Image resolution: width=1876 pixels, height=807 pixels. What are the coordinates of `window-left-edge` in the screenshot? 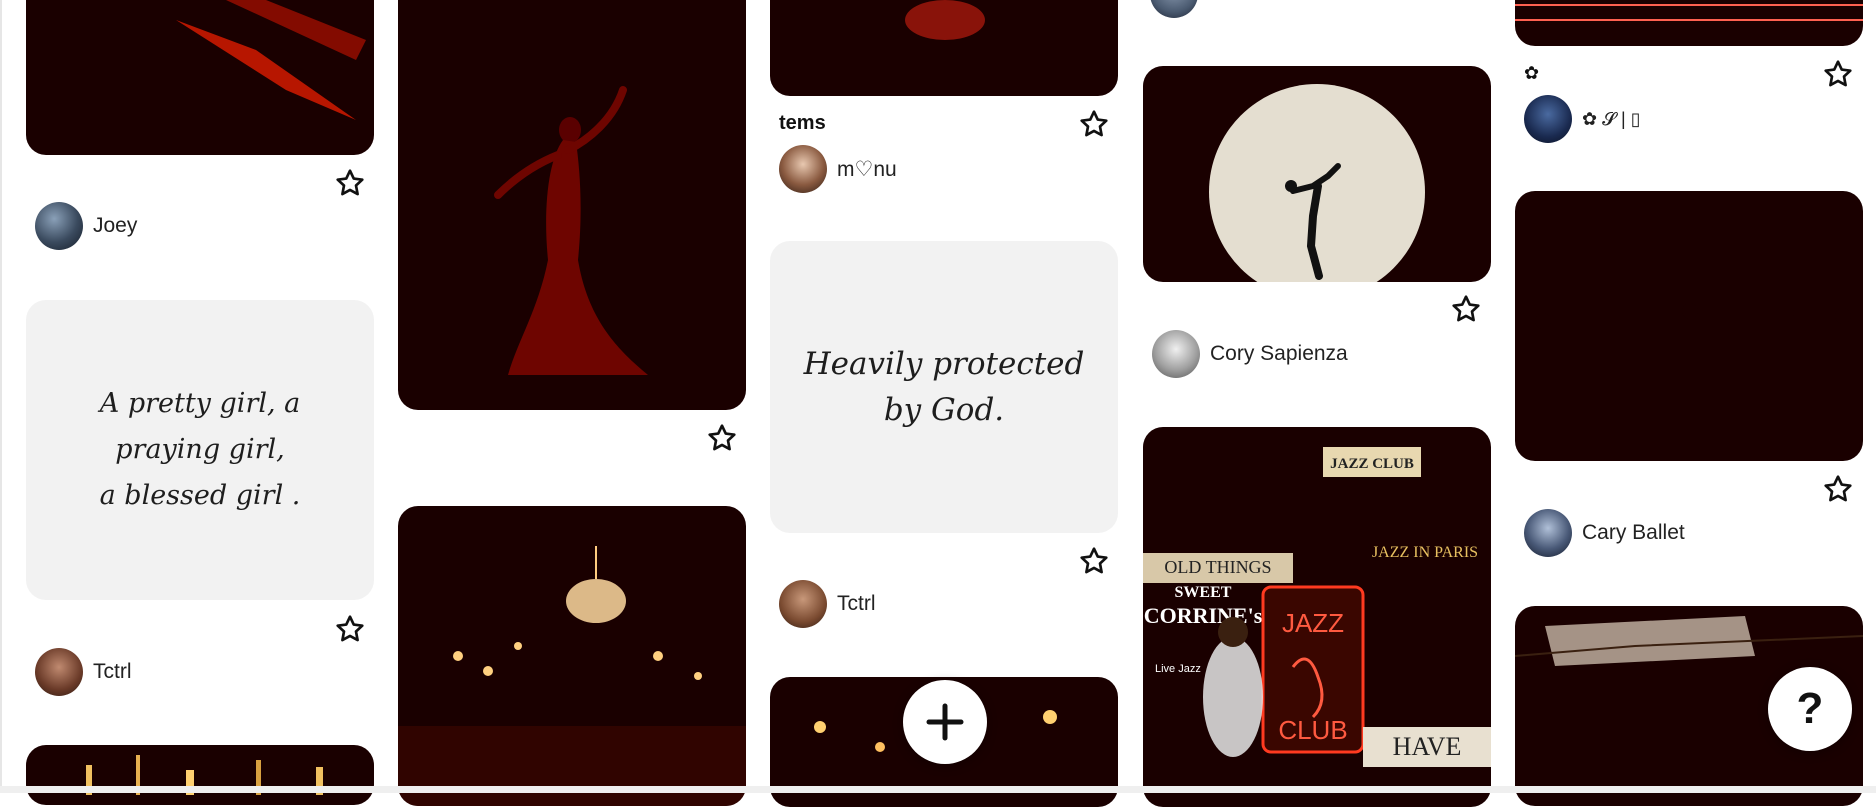 It's located at (1, 396).